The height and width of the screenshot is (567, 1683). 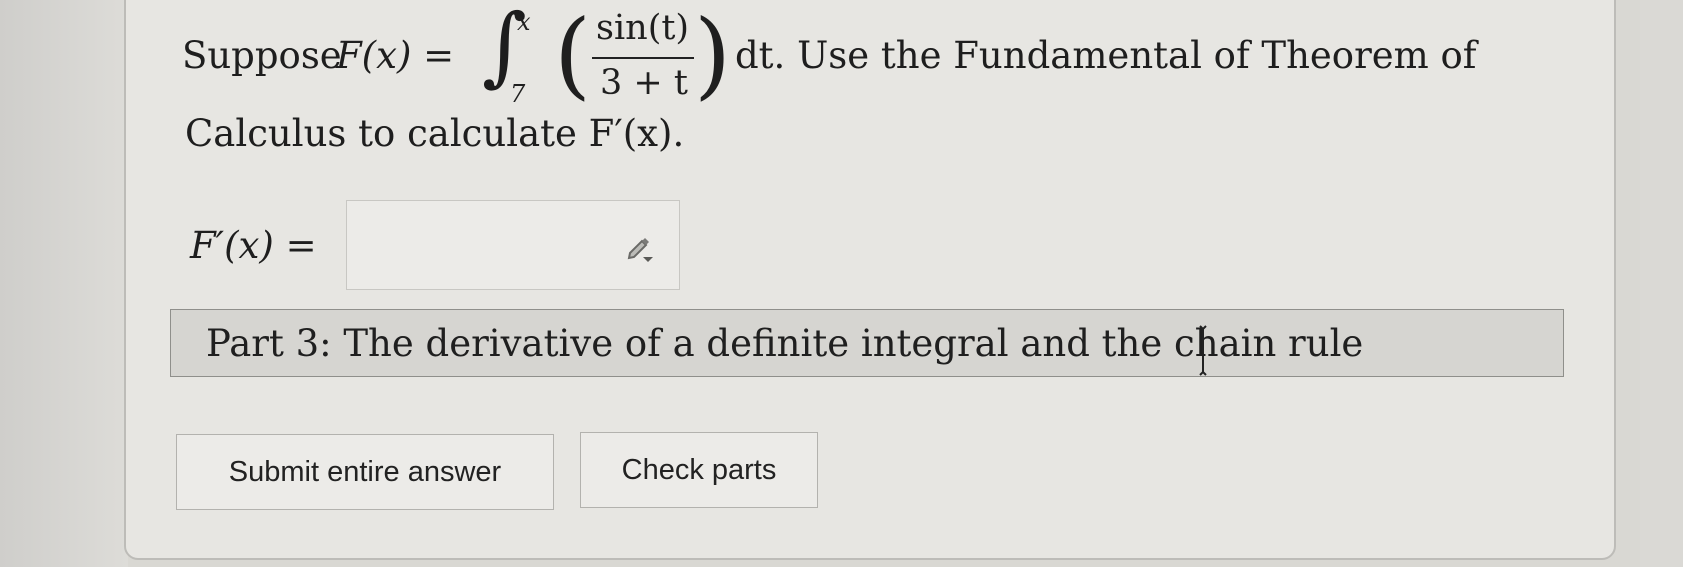 I want to click on question-line-1-prefix: Suppose, so click(x=262, y=55).